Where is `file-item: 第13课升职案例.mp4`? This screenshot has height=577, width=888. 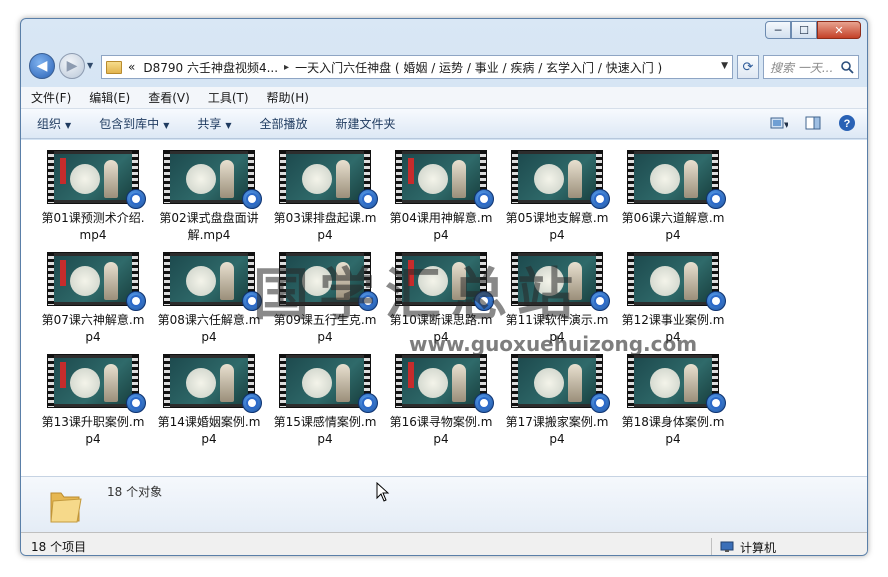 file-item: 第13课升职案例.mp4 is located at coordinates (93, 405).